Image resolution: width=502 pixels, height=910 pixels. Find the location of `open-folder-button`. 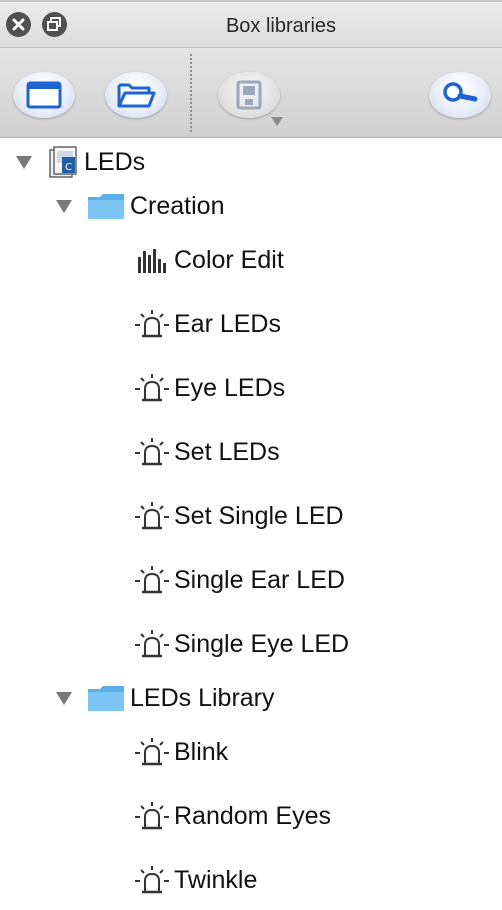

open-folder-button is located at coordinates (136, 95).